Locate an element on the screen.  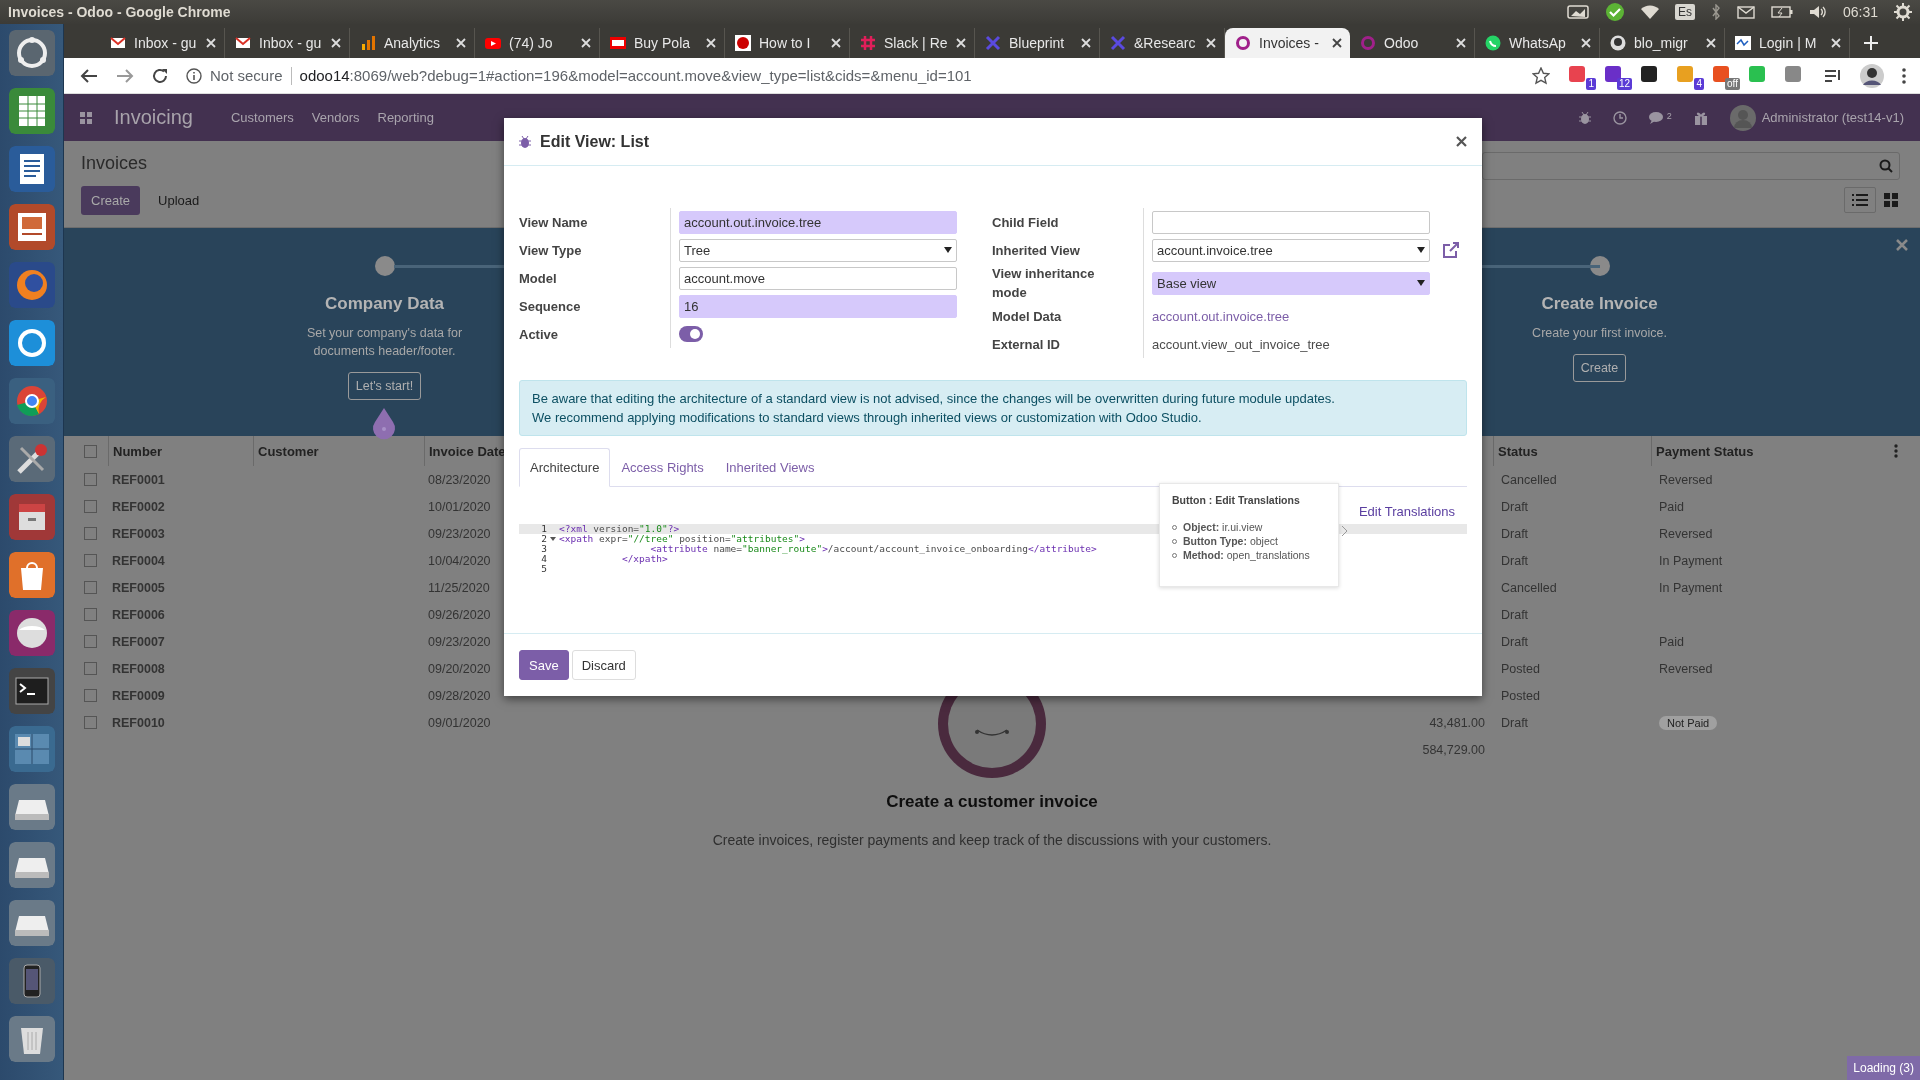
input-field: account.out.invoice.tree is located at coordinates (818, 222).